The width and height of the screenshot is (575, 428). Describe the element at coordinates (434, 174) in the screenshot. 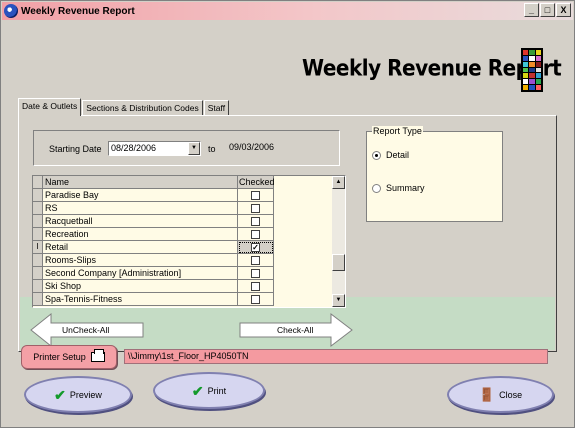

I see `report-type-group: Report Type Detail Summary` at that location.